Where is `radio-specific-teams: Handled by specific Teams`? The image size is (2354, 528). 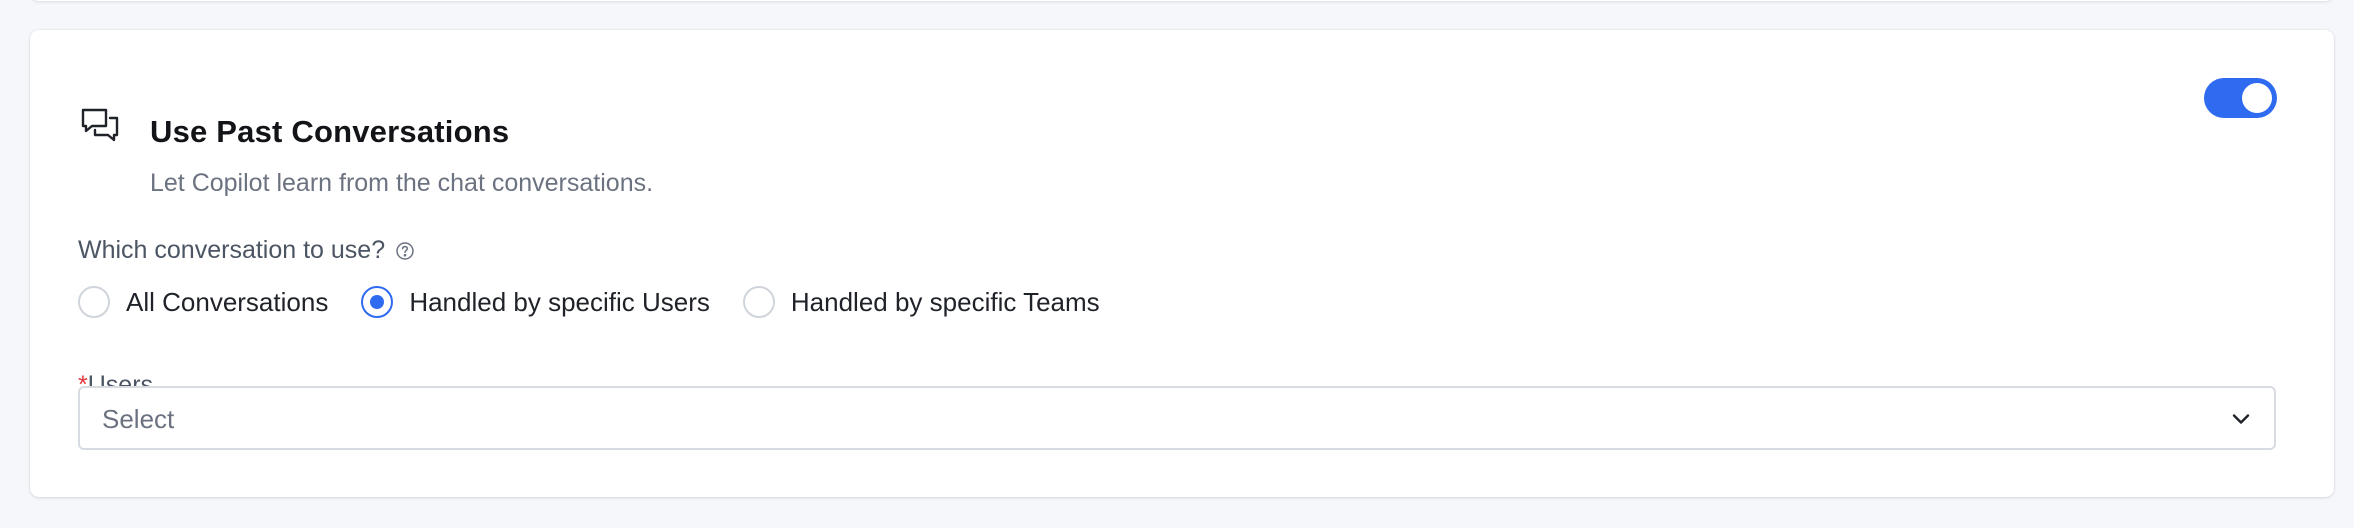 radio-specific-teams: Handled by specific Teams is located at coordinates (921, 302).